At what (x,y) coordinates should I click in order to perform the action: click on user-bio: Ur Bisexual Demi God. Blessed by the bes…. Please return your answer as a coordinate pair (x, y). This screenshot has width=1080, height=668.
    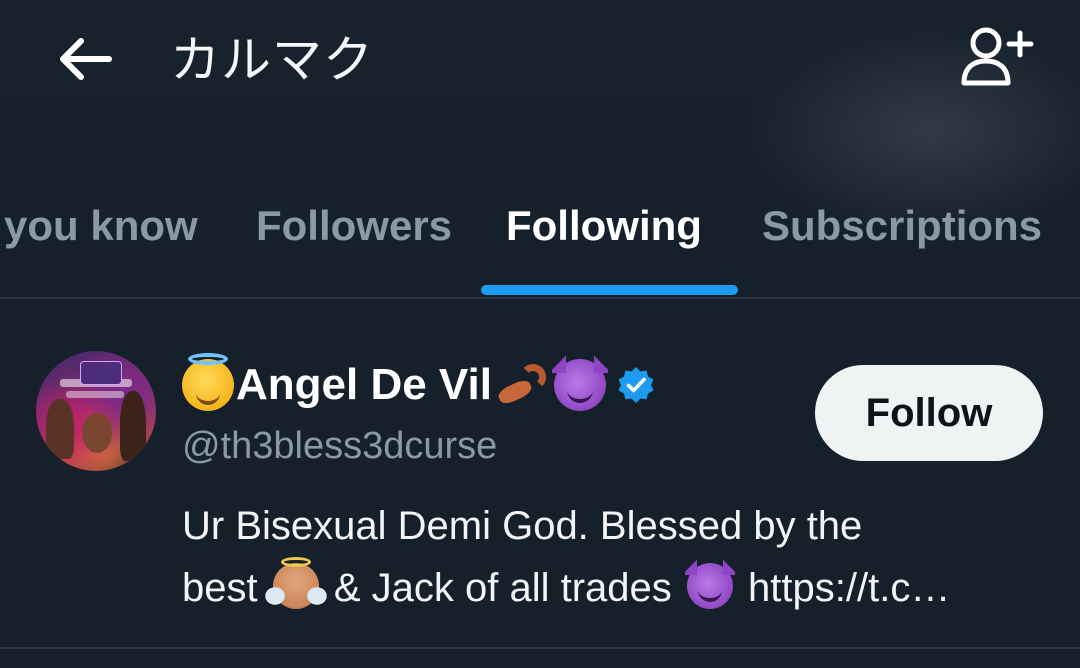
    Looking at the image, I should click on (617, 557).